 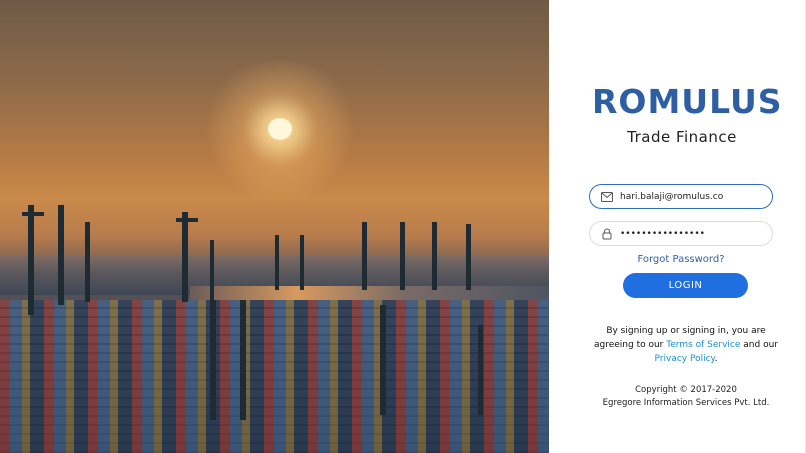 I want to click on company-name: Egregore Information Services Pvt. Ltd., so click(x=686, y=403).